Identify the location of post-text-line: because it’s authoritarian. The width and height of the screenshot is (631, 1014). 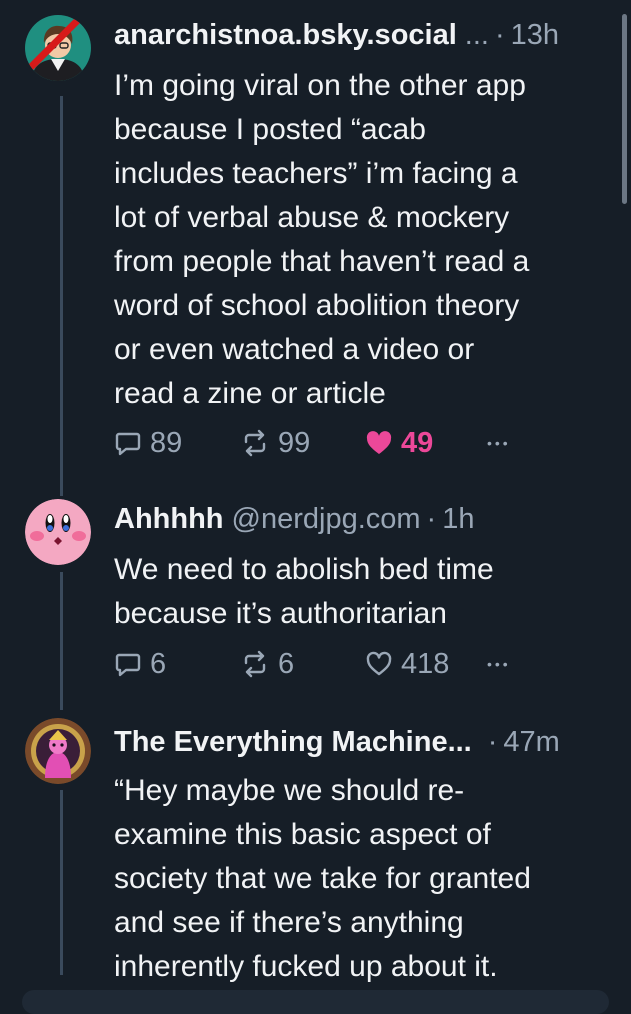
(280, 613).